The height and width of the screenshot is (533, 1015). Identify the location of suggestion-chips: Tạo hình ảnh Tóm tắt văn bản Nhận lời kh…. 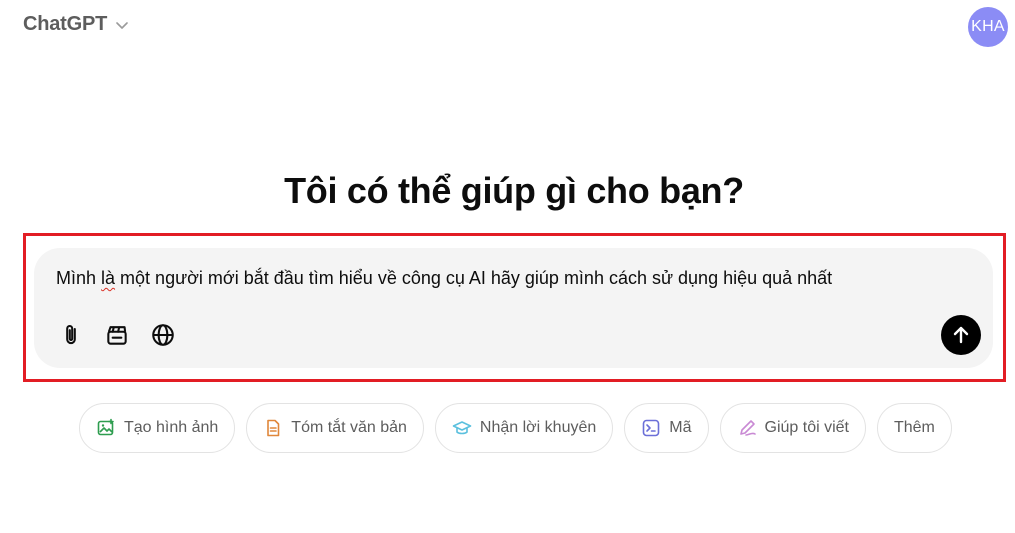
(515, 428).